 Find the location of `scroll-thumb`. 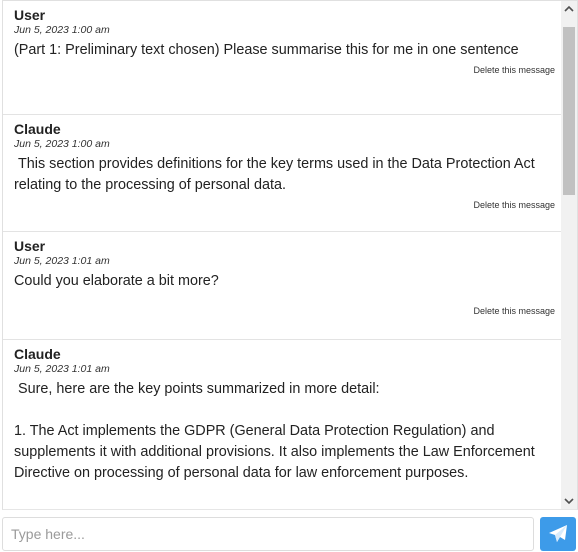

scroll-thumb is located at coordinates (569, 111).